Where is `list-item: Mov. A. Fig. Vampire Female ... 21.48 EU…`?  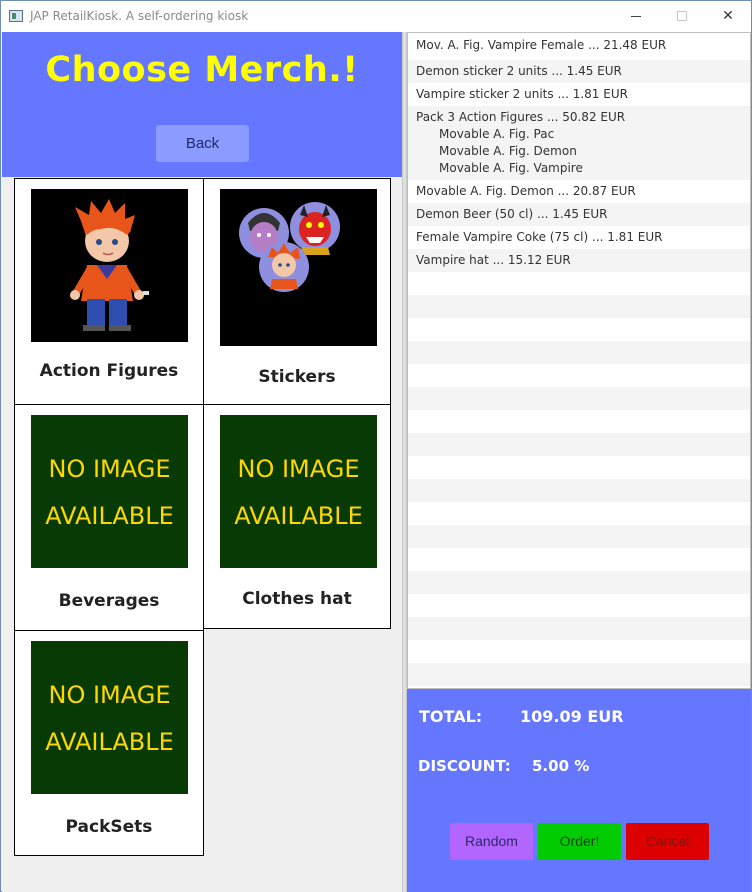
list-item: Mov. A. Fig. Vampire Female ... 21.48 EU… is located at coordinates (579, 45).